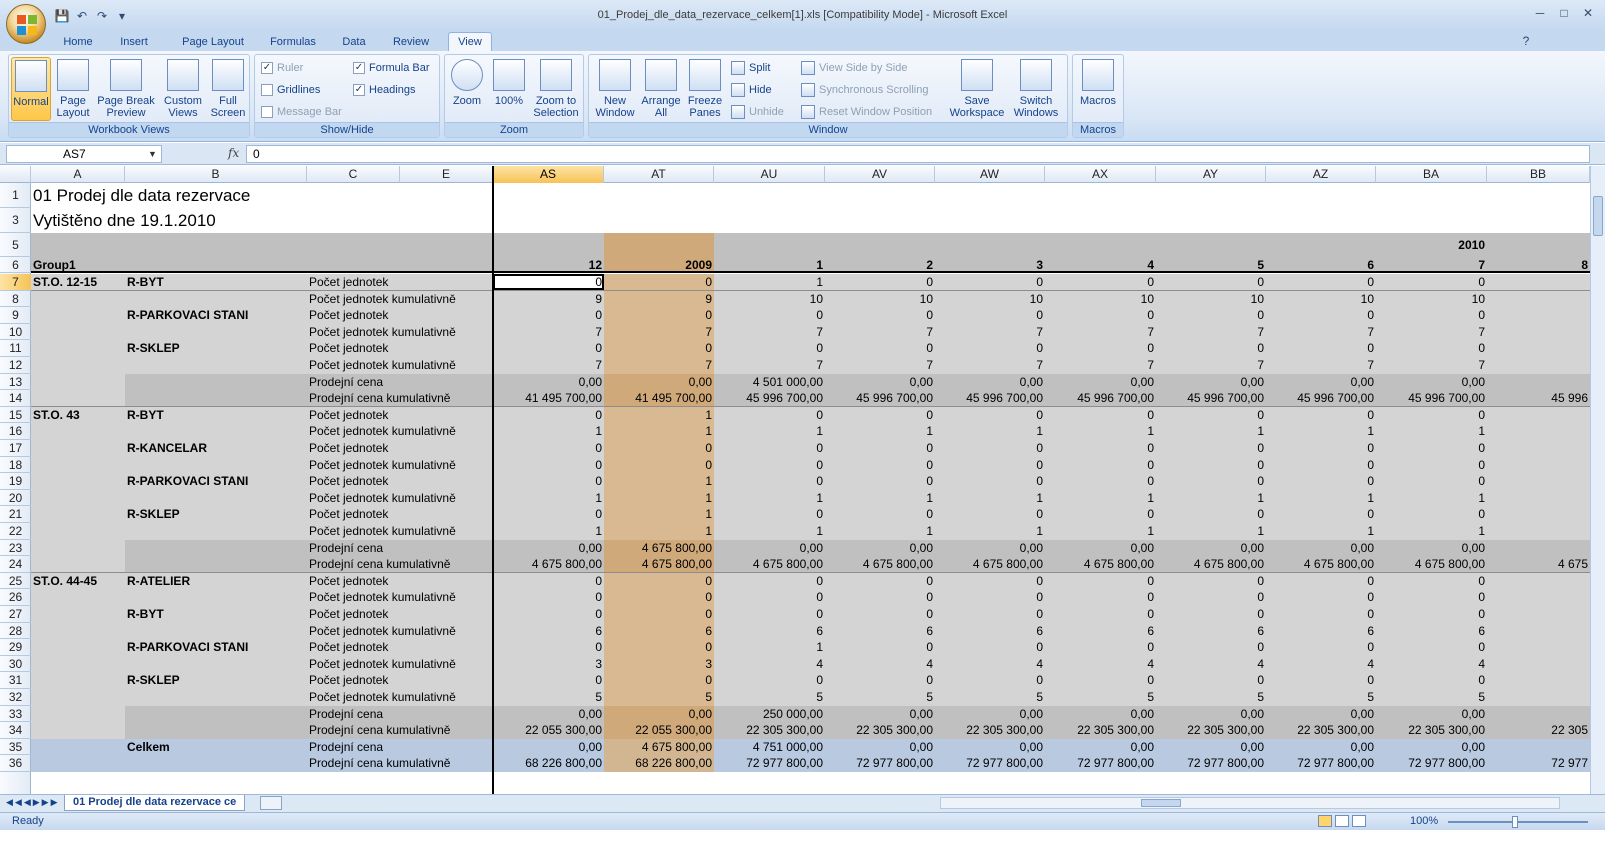 The width and height of the screenshot is (1605, 850). I want to click on custom-views-button: Custom Views, so click(183, 89).